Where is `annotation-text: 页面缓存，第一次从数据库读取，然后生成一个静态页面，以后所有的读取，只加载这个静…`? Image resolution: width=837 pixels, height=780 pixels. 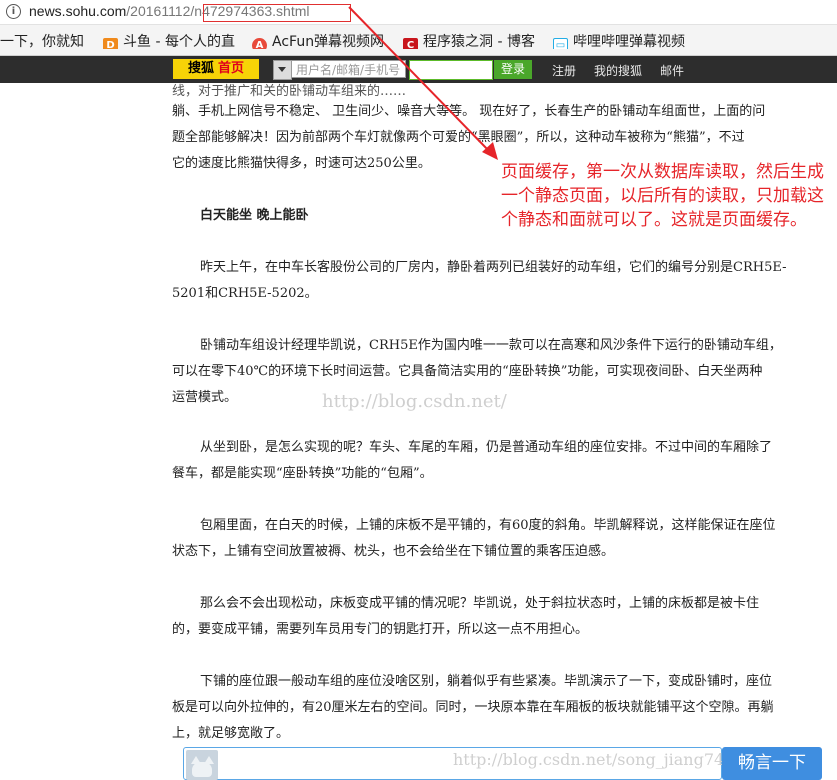
annotation-text: 页面缓存，第一次从数据库读取，然后生成一个静态页面，以后所有的读取，只加载这个静… is located at coordinates (662, 196).